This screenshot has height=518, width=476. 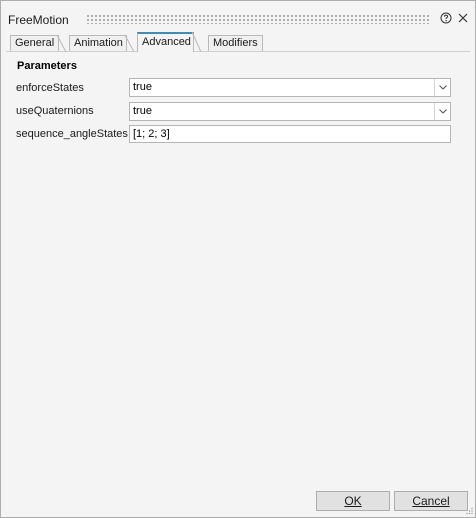 What do you see at coordinates (290, 134) in the screenshot?
I see `sequence-angle-states-field: [1; 2; 3]` at bounding box center [290, 134].